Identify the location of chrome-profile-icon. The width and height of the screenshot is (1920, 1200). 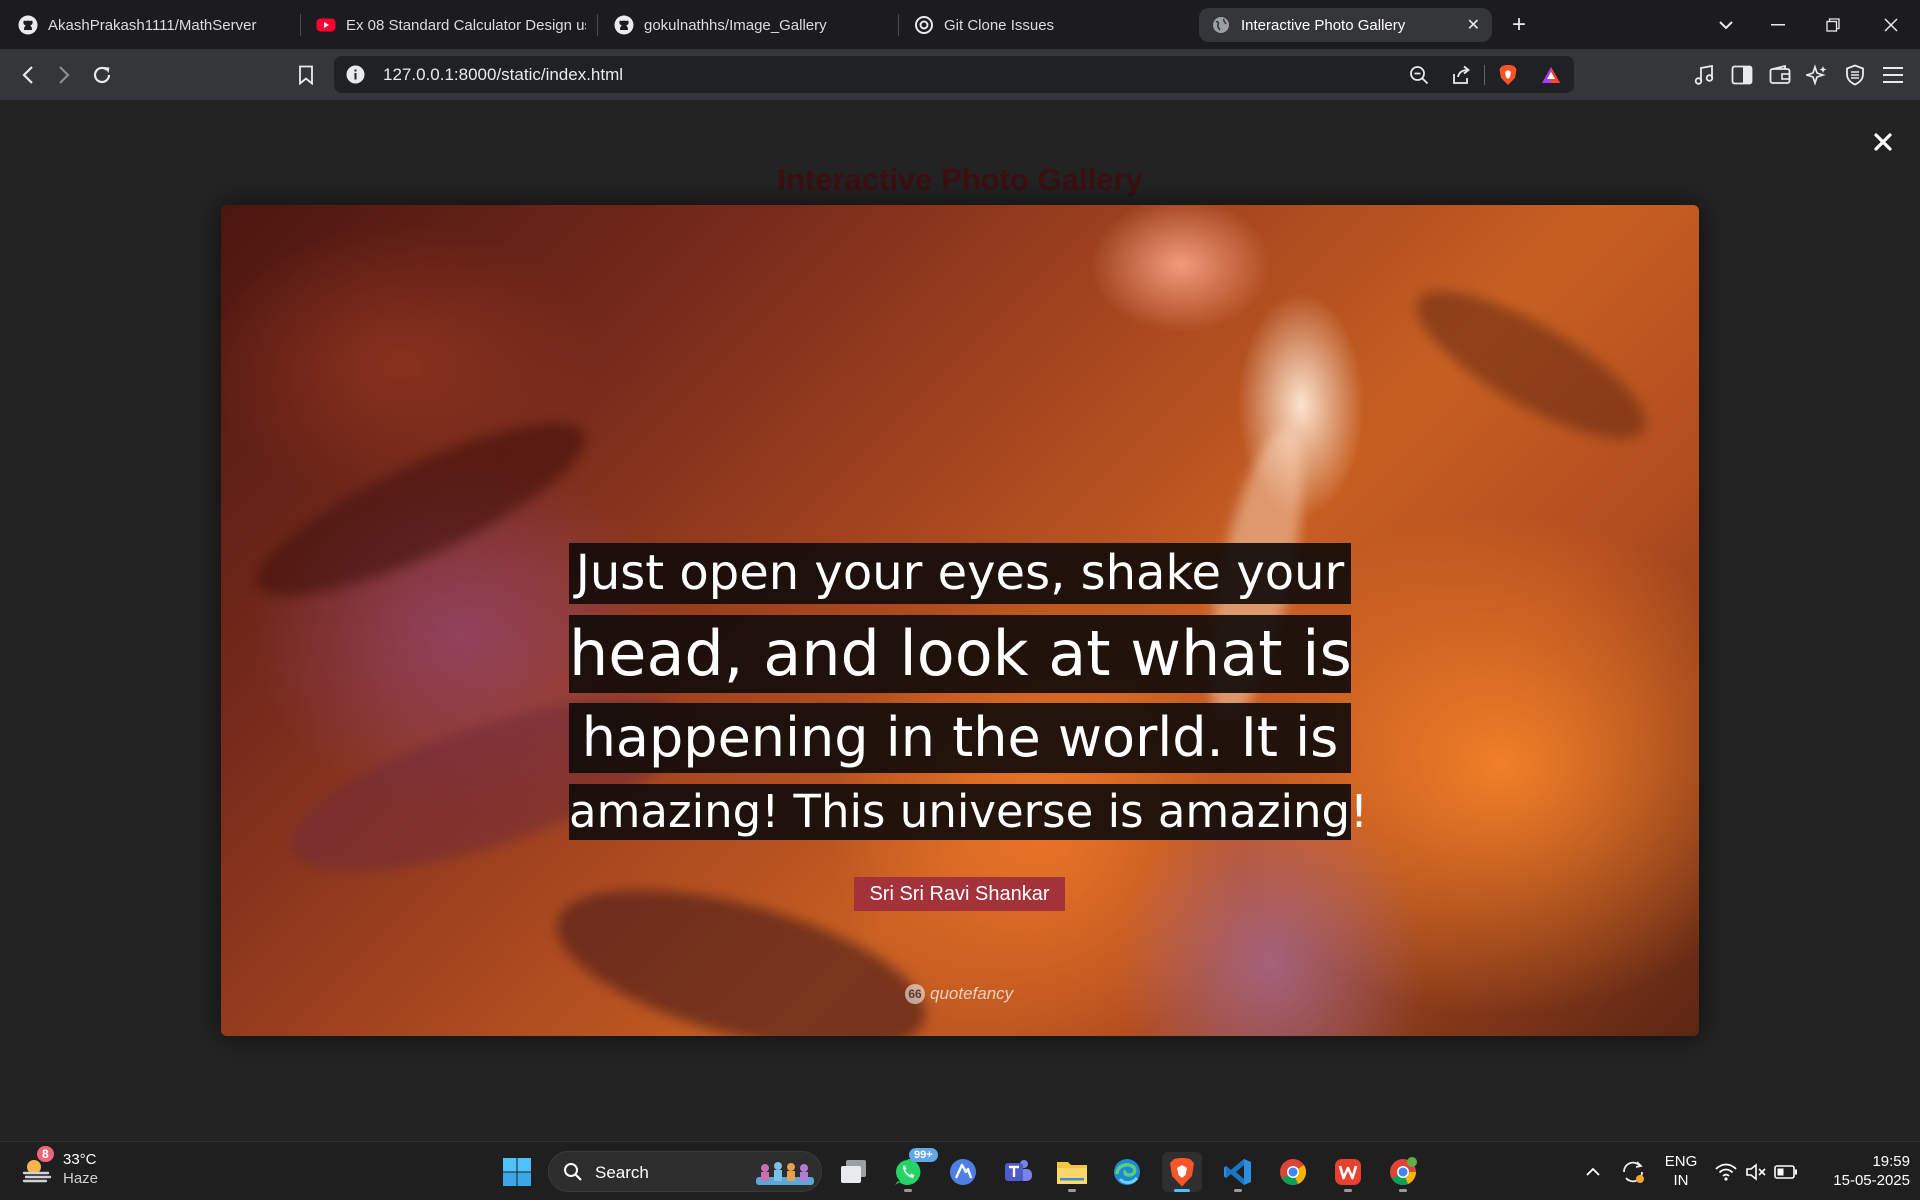
(1403, 1172).